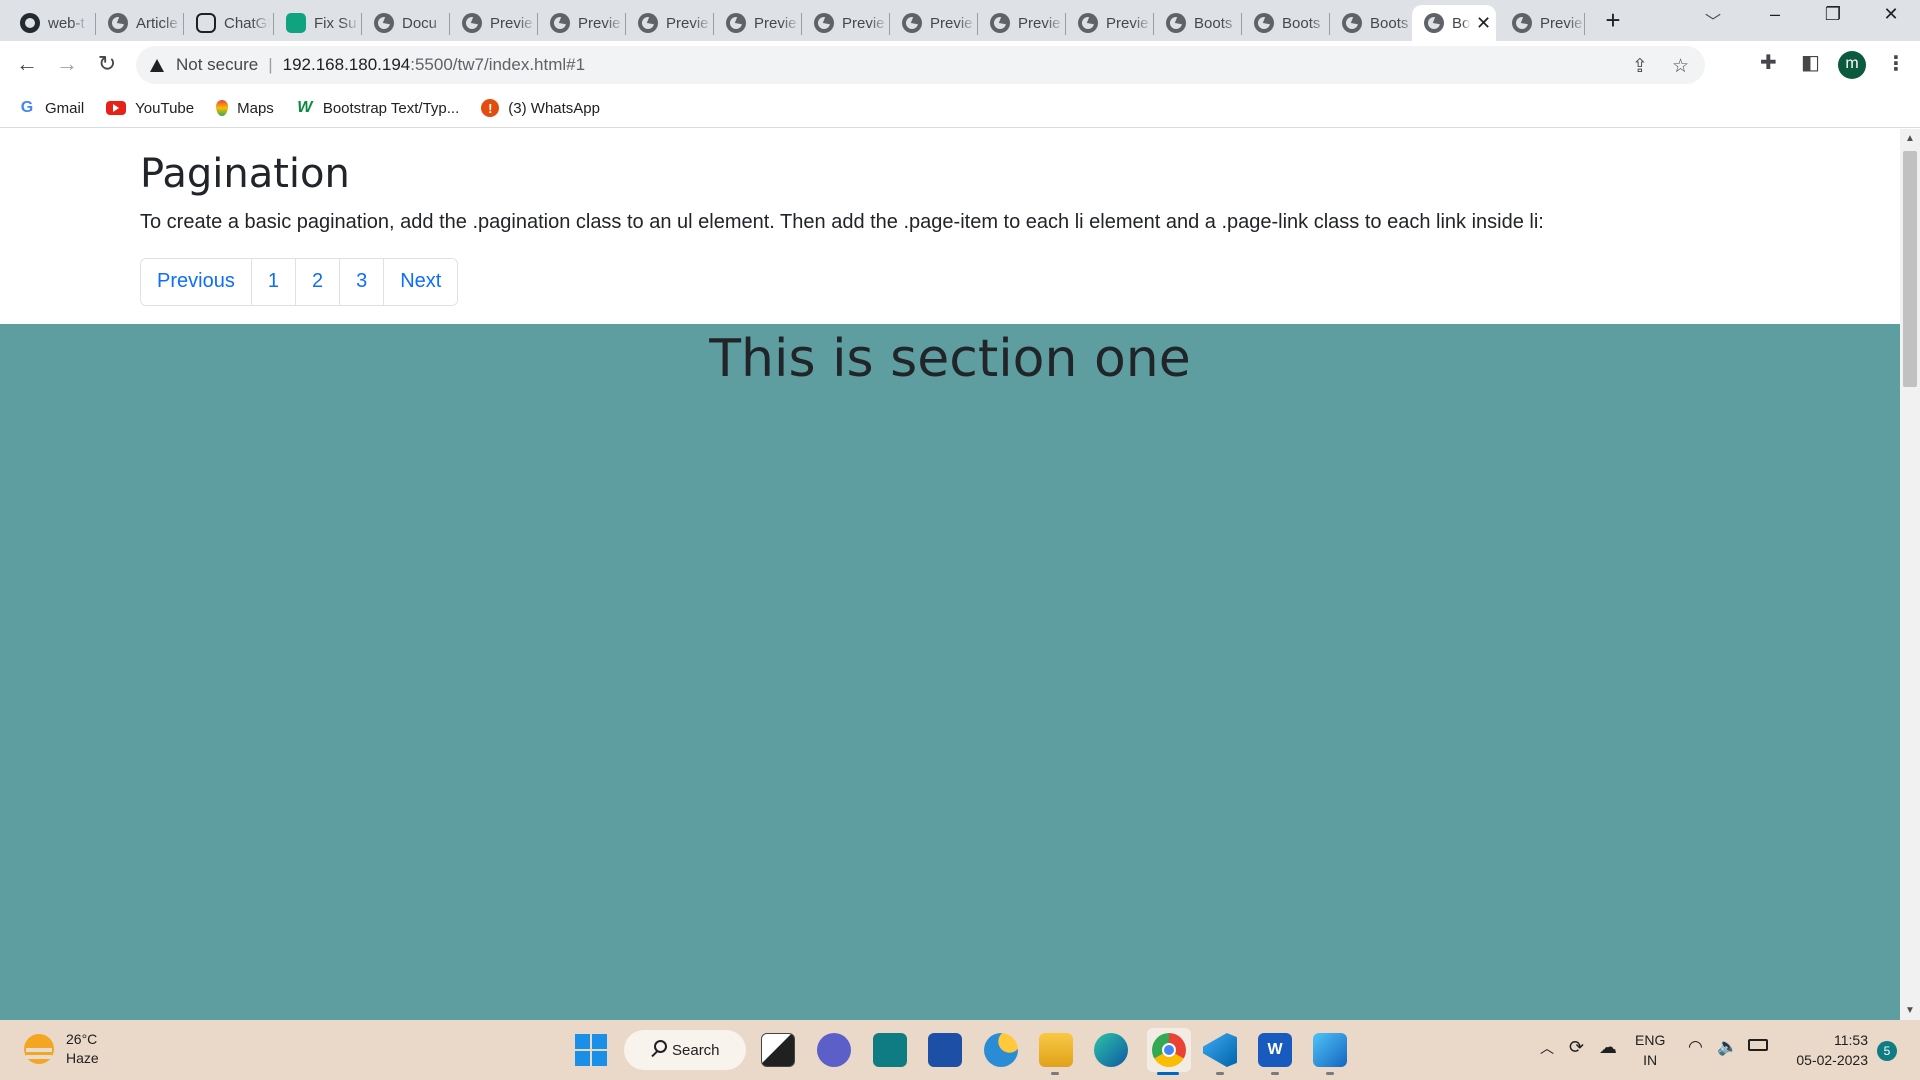  I want to click on taskbar-search: Search, so click(685, 1050).